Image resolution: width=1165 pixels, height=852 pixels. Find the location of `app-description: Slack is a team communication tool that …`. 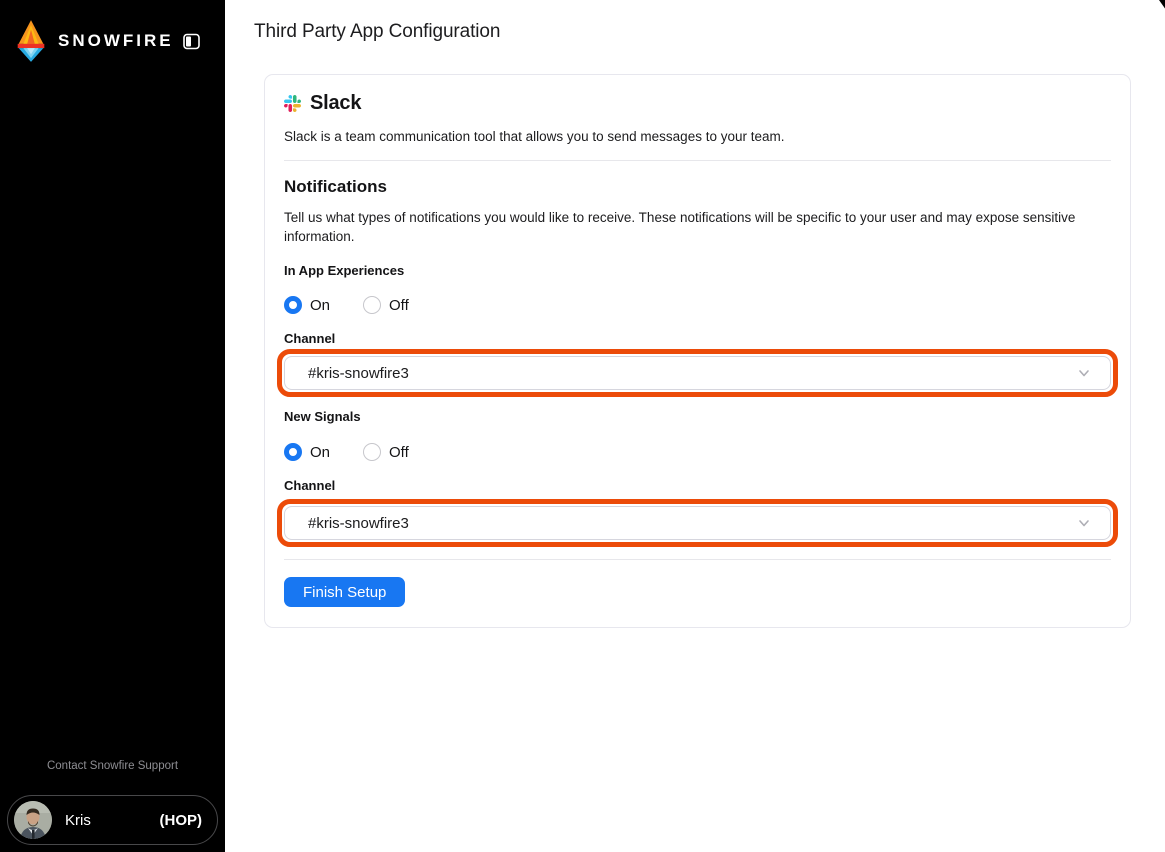

app-description: Slack is a team communication tool that … is located at coordinates (534, 136).